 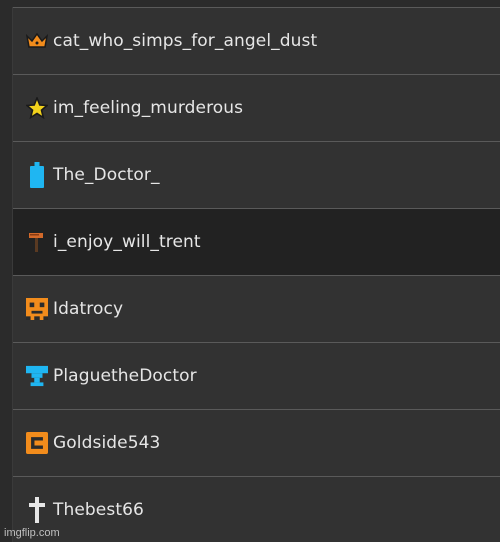 I want to click on user-row-cat_who_simps_for_angel_dust: cat_who_simps_for_angel_dust, so click(x=256, y=40).